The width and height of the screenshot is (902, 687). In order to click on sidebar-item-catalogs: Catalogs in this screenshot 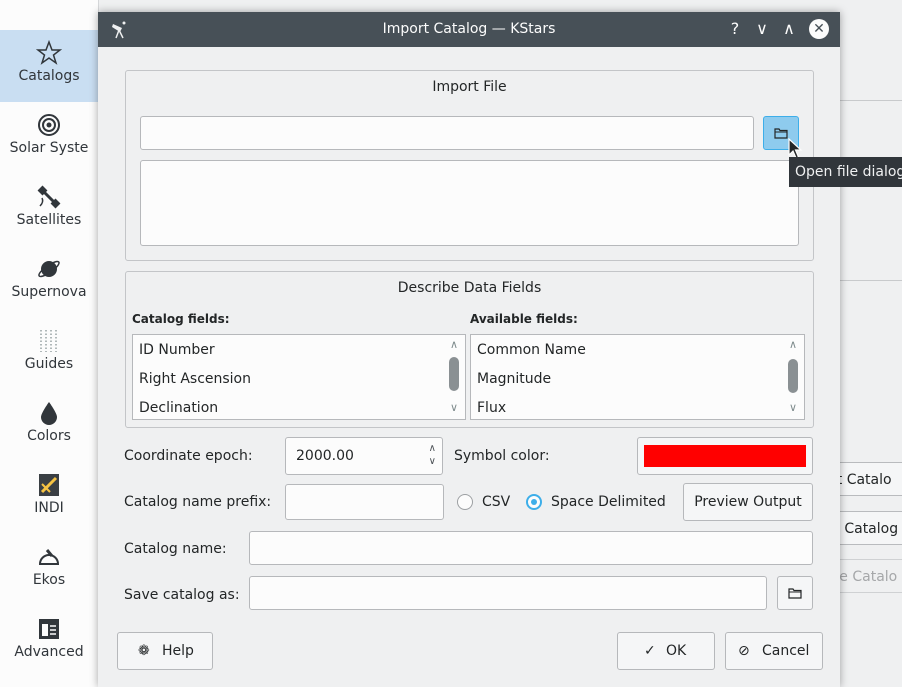, I will do `click(49, 66)`.